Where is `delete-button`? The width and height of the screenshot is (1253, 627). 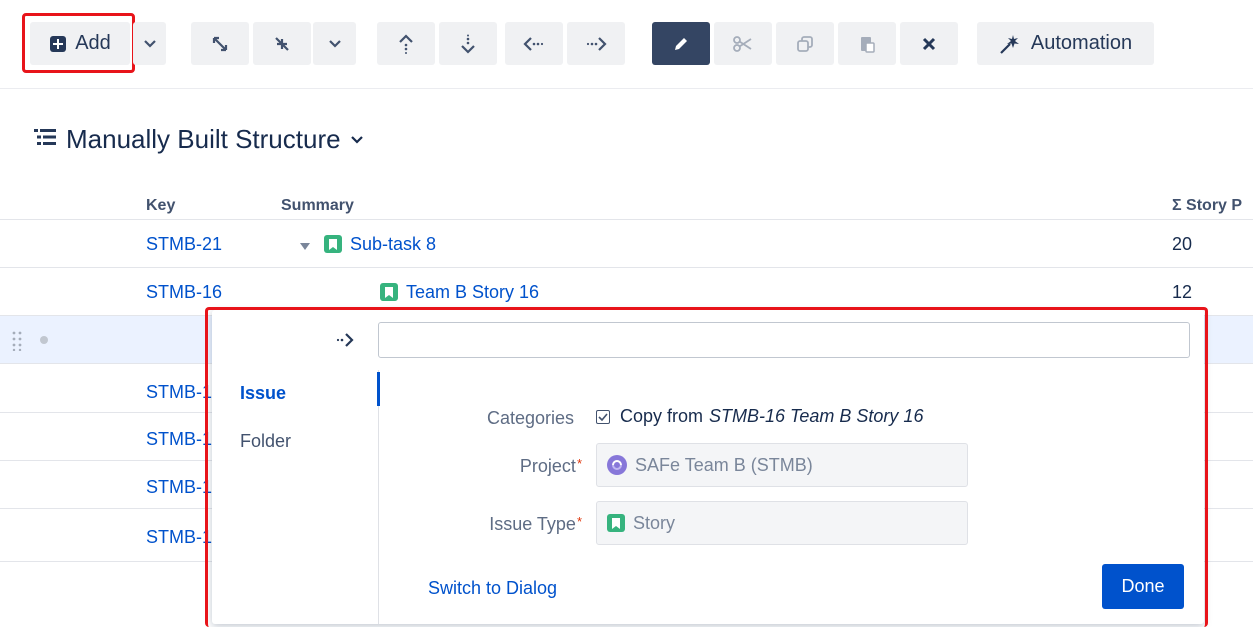
delete-button is located at coordinates (929, 43).